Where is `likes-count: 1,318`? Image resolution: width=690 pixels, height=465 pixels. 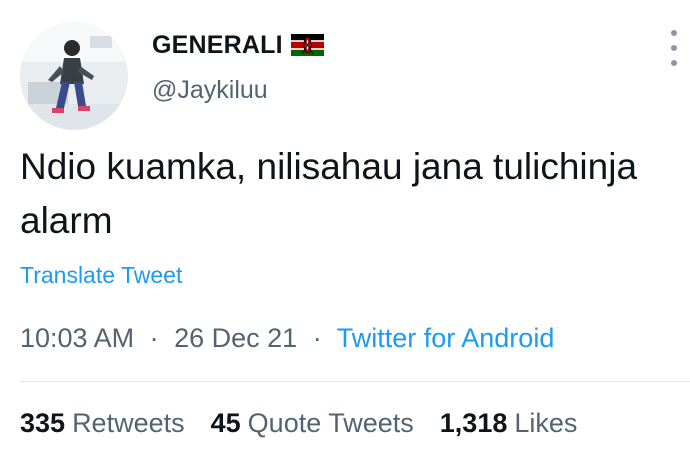
likes-count: 1,318 is located at coordinates (473, 423).